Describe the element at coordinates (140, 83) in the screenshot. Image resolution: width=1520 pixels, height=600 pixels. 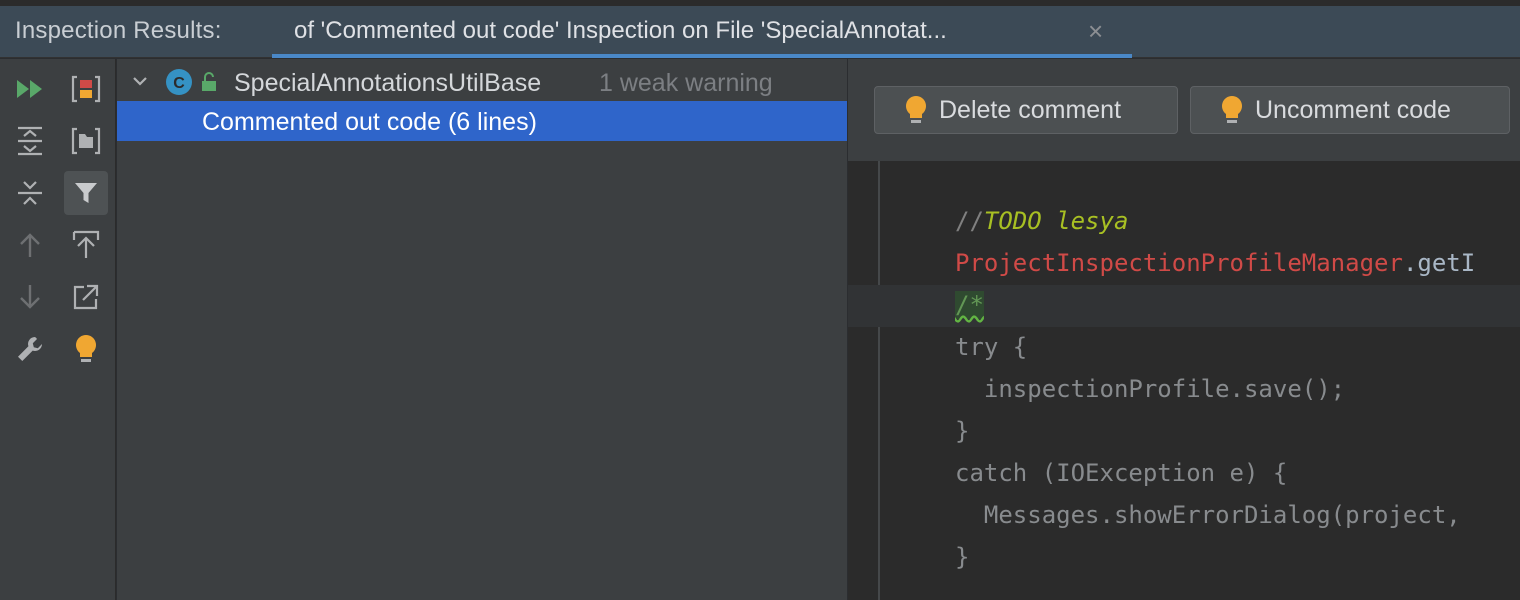
I see `chevron-down-icon` at that location.